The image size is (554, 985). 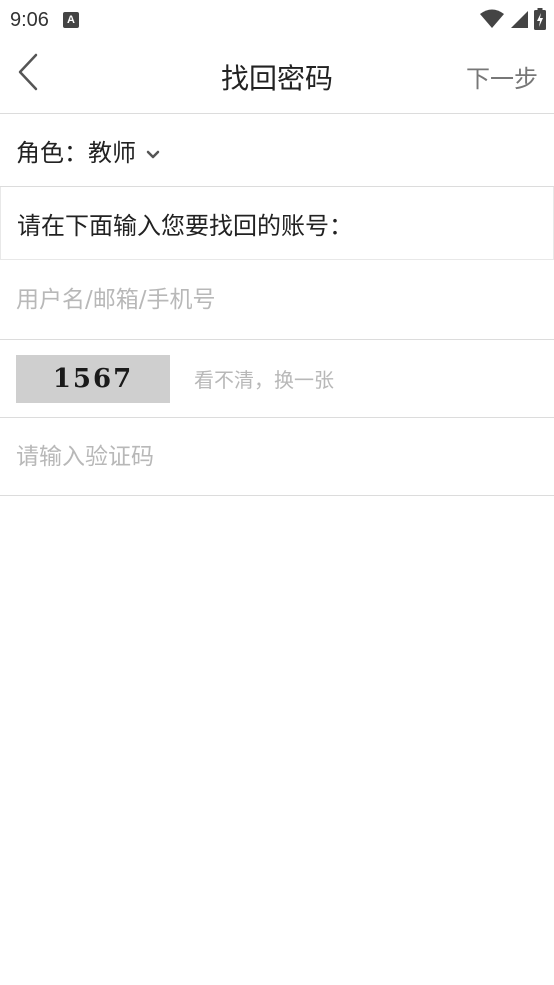 I want to click on role-selector: 角色： 教师, so click(x=277, y=150).